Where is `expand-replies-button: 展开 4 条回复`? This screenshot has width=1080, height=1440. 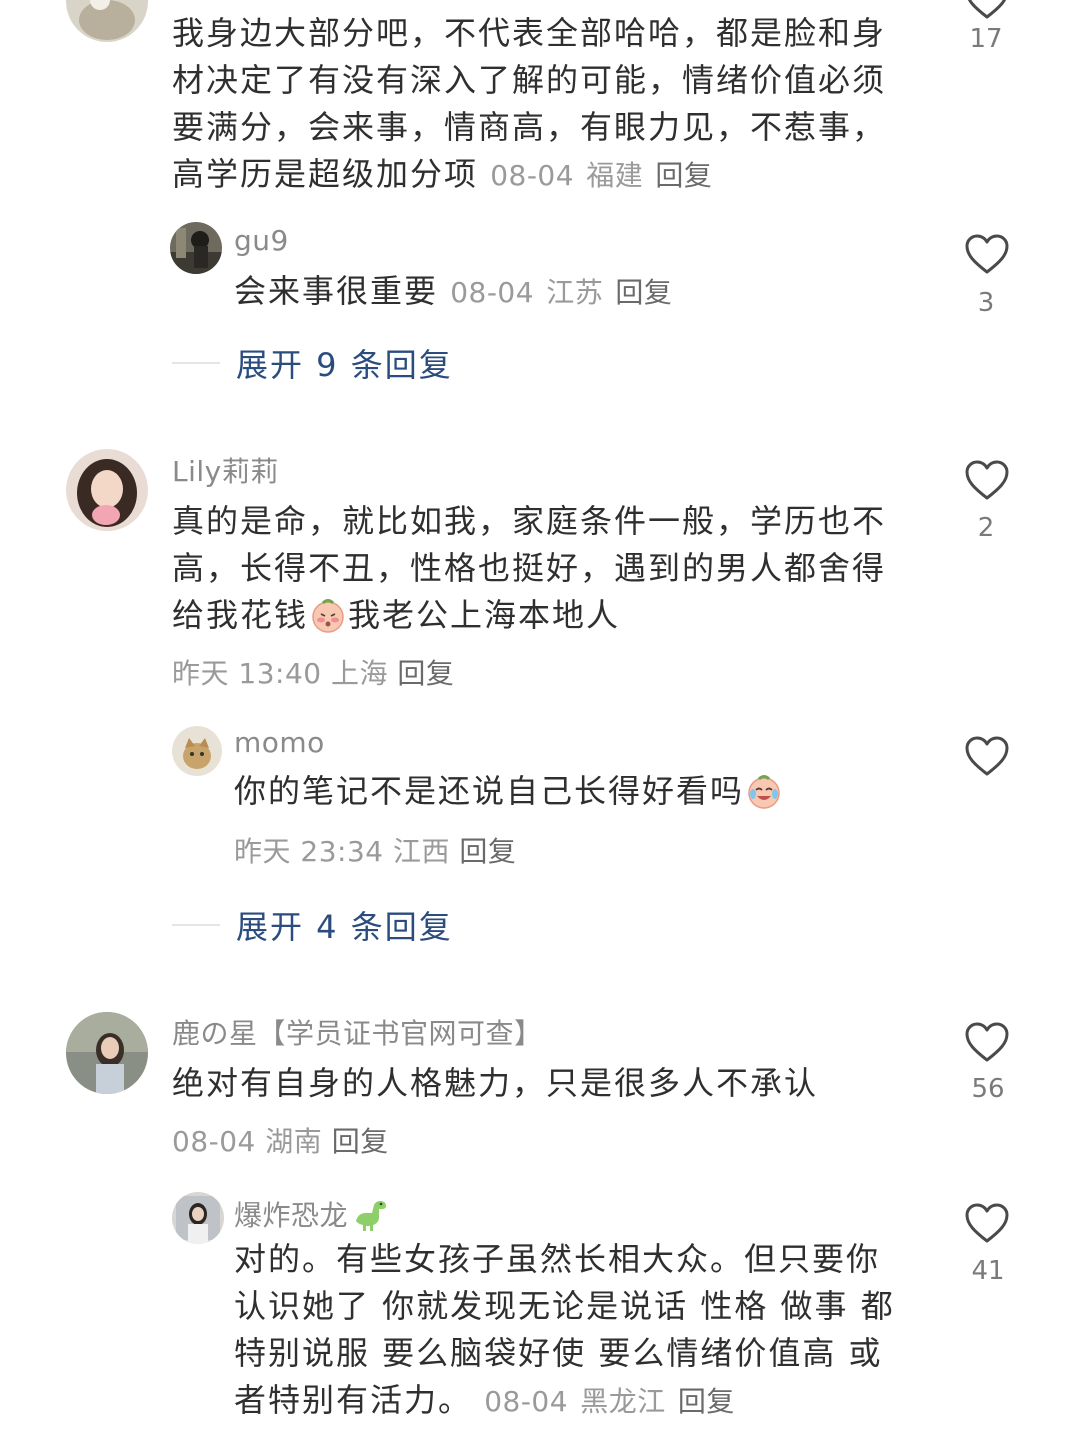
expand-replies-button: 展开 4 条回复 is located at coordinates (312, 925).